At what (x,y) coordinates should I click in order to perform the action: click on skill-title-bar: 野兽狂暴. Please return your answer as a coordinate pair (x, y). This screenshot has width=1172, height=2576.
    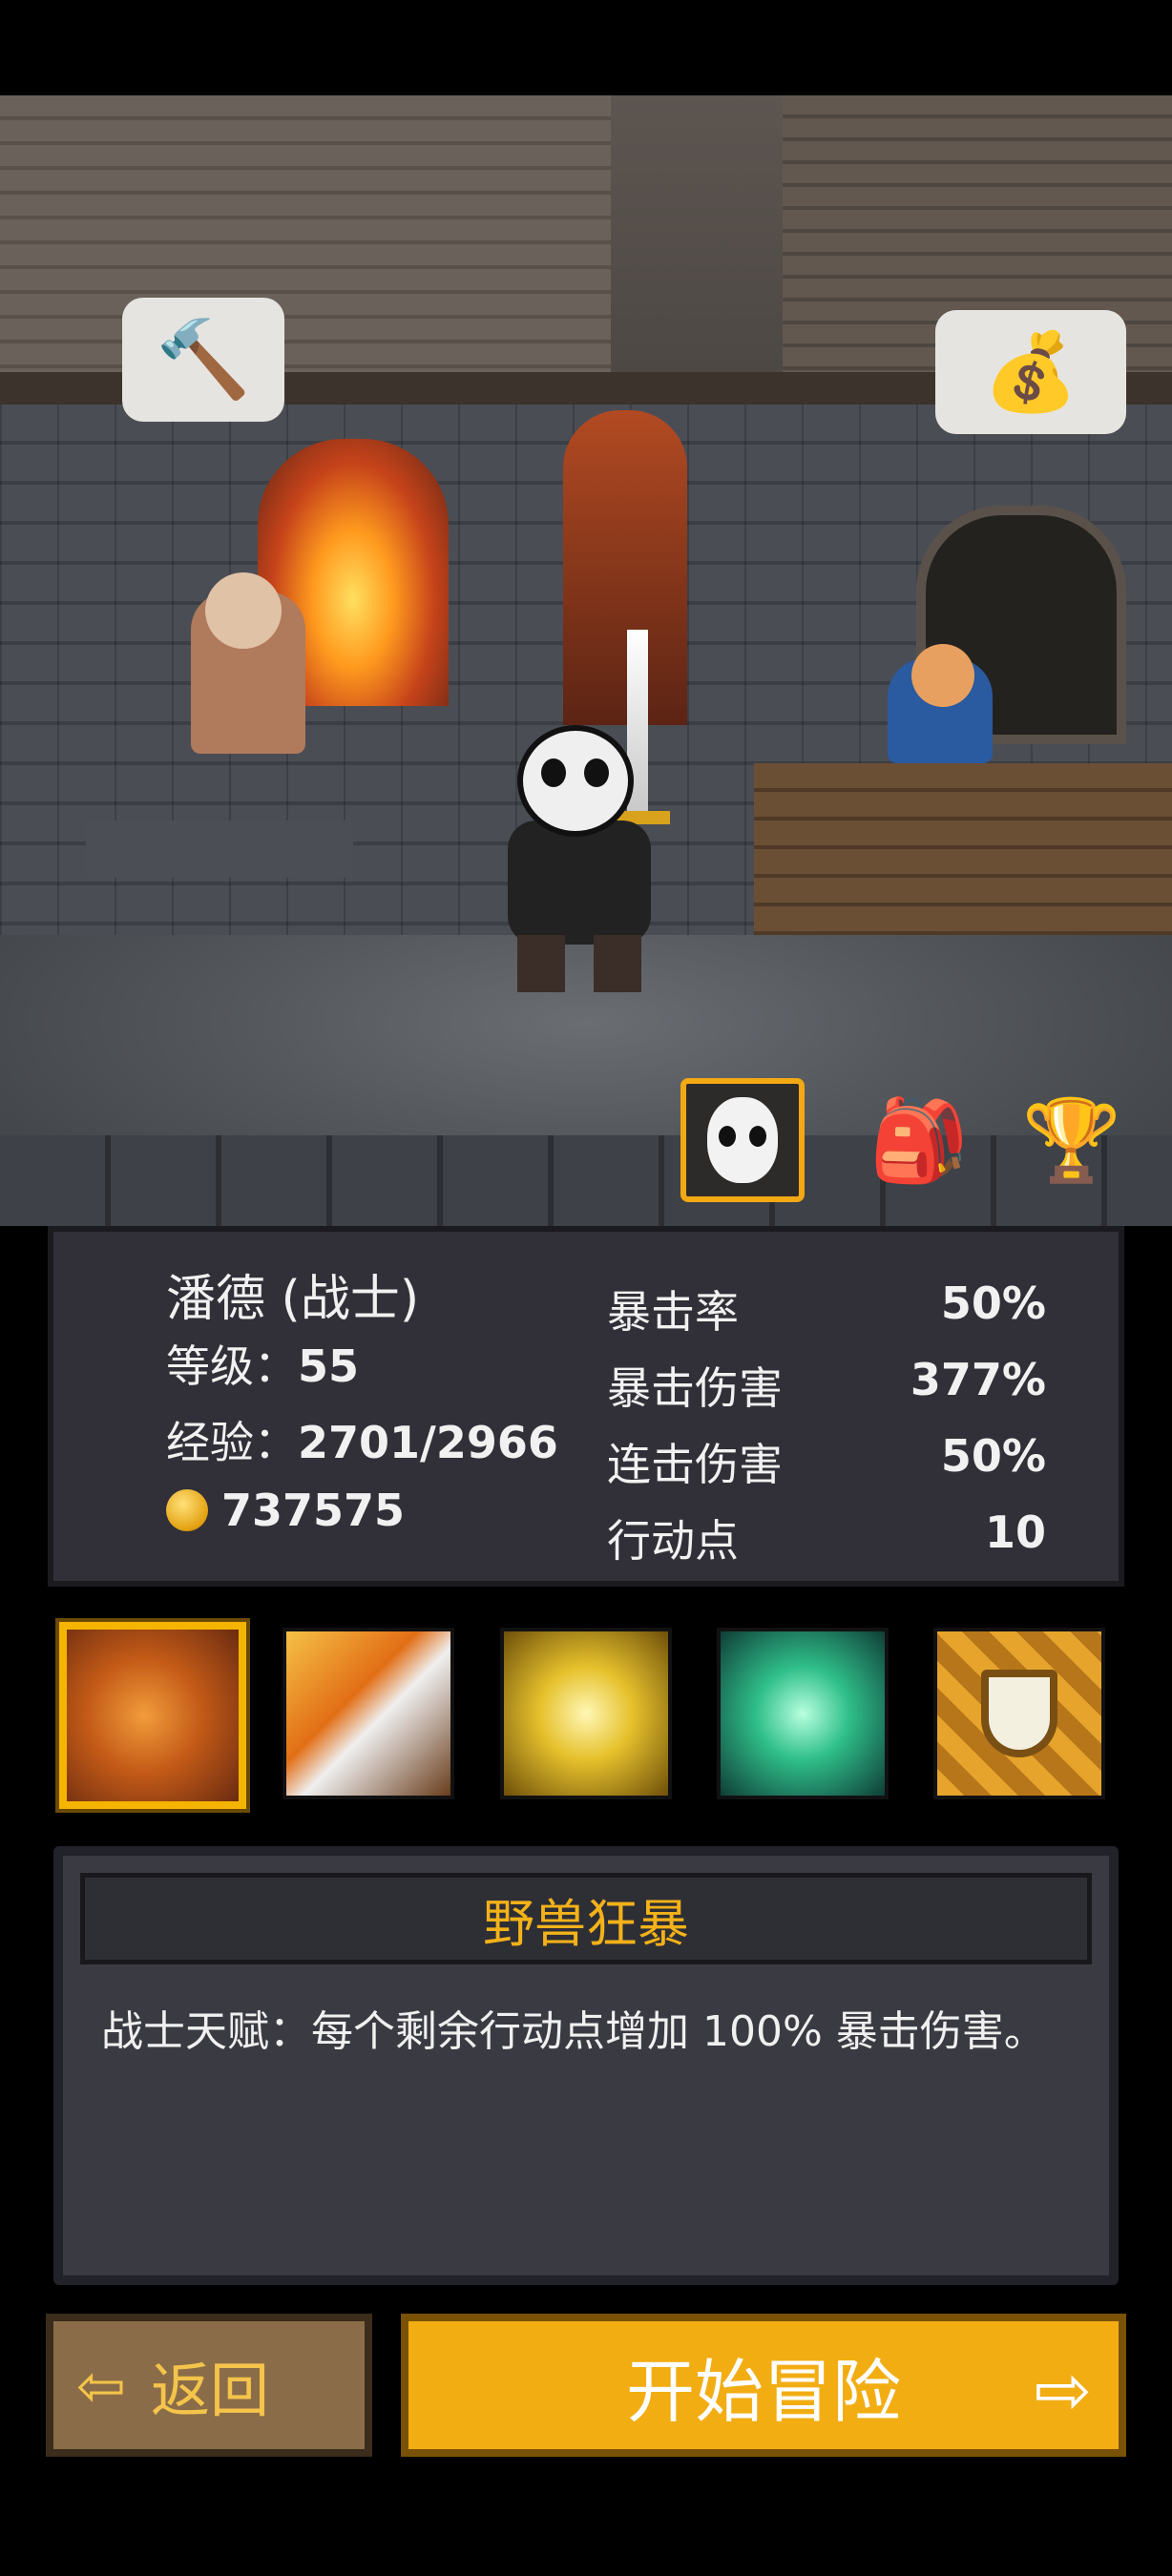
    Looking at the image, I should click on (586, 1918).